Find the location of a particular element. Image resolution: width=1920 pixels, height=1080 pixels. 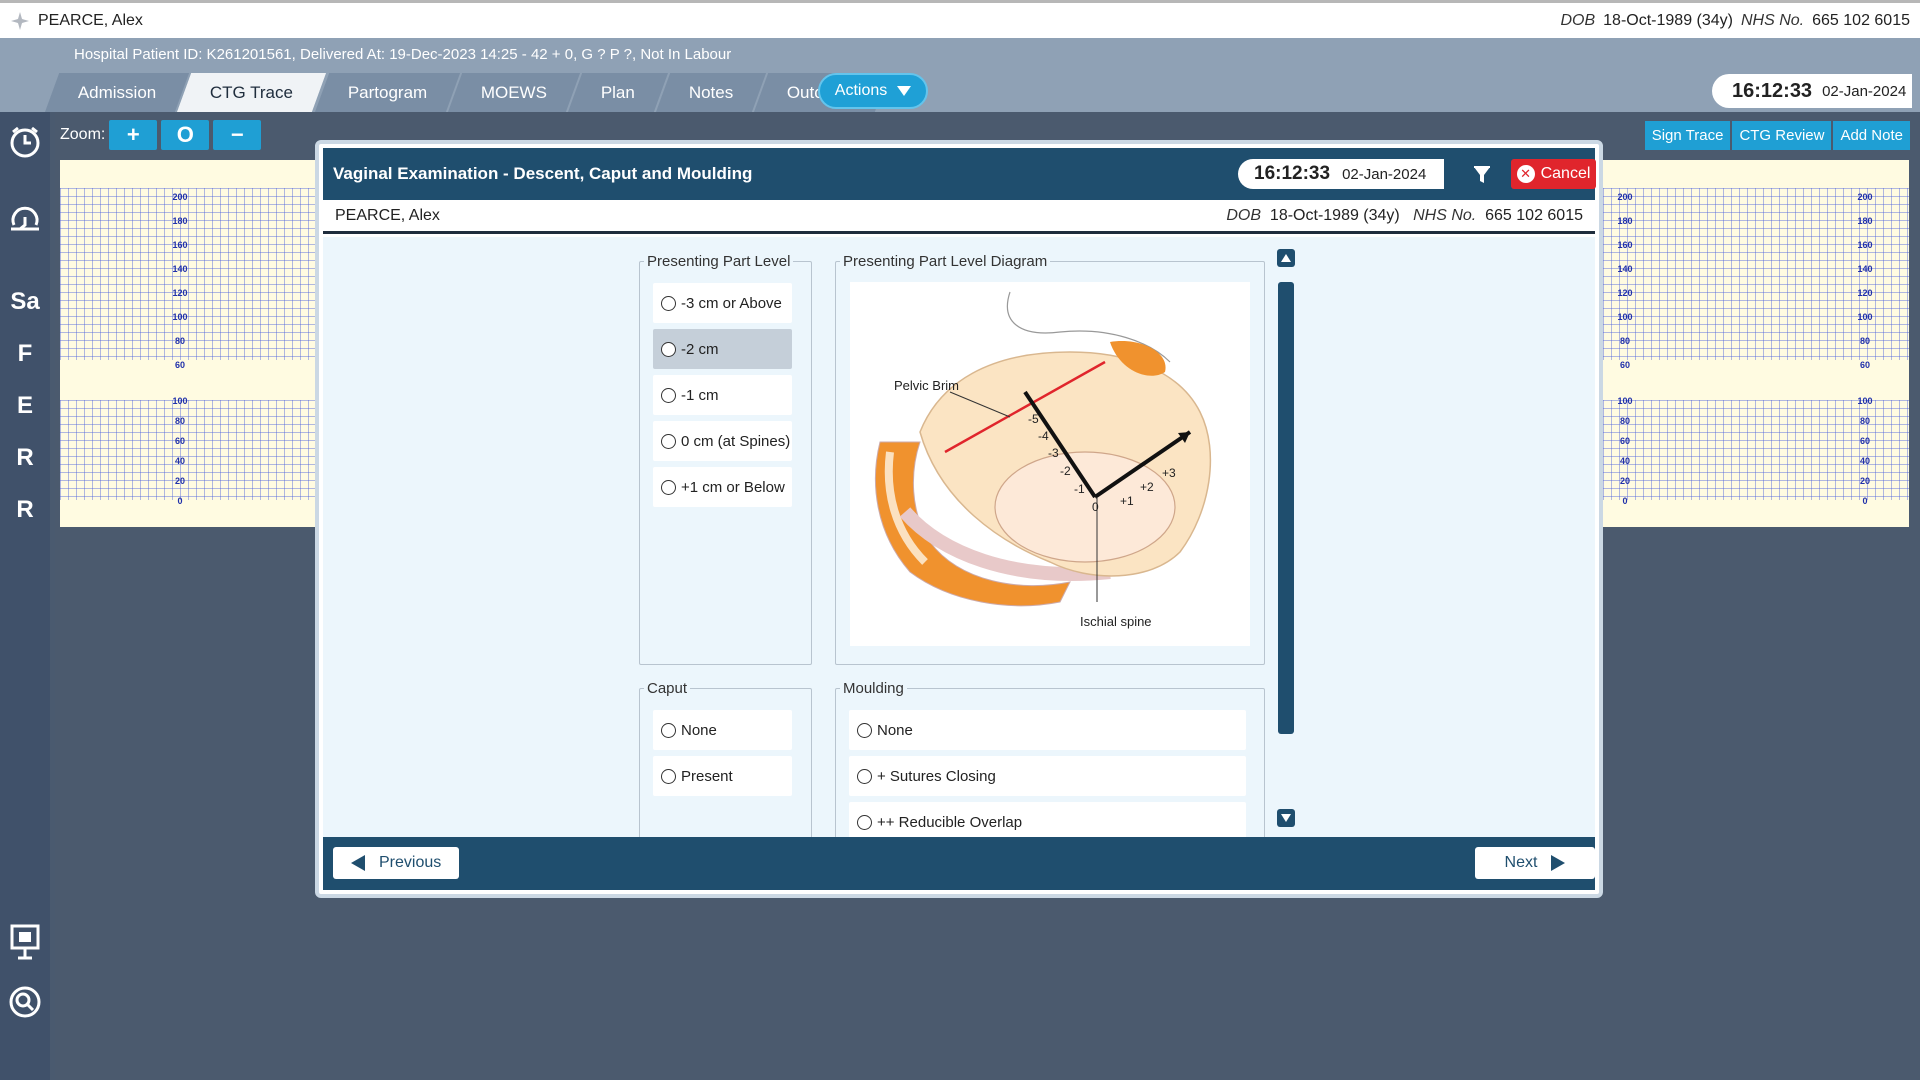

station-minus1: -1 is located at coordinates (1079, 489).